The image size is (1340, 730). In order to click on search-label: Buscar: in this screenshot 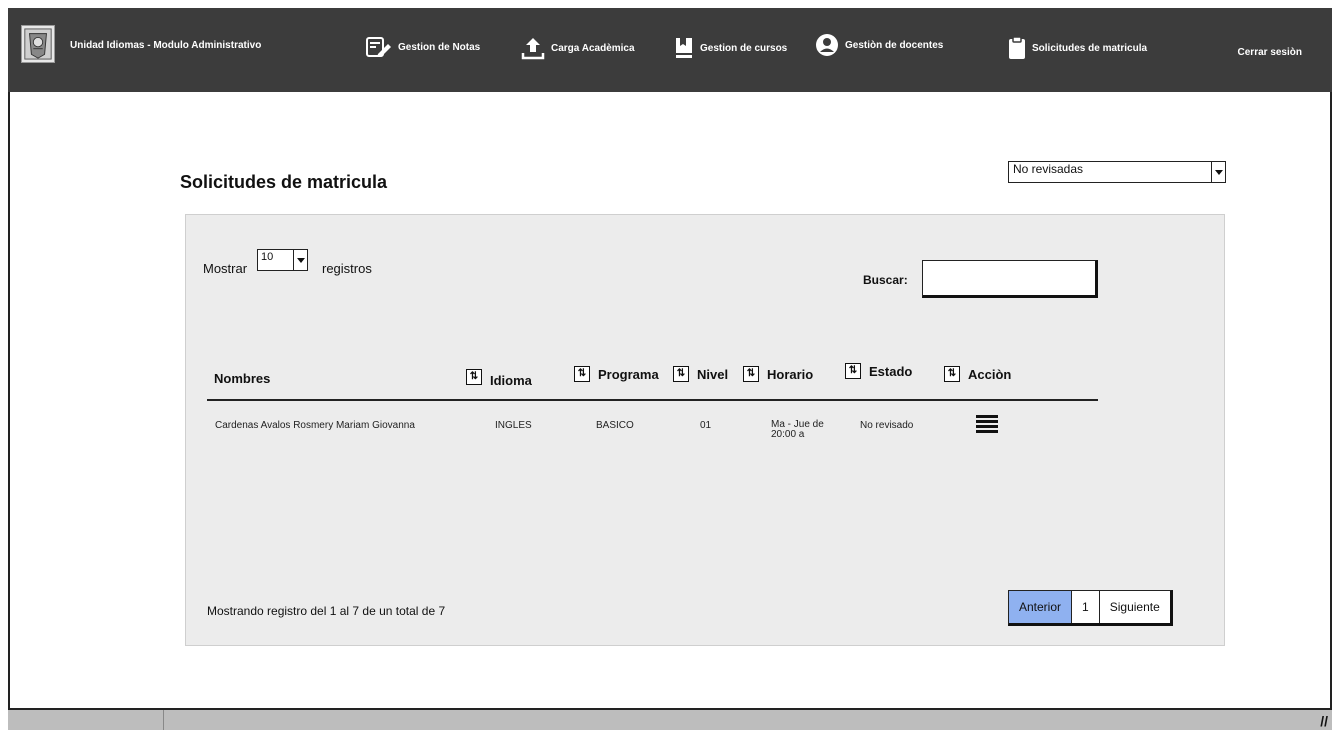, I will do `click(885, 280)`.